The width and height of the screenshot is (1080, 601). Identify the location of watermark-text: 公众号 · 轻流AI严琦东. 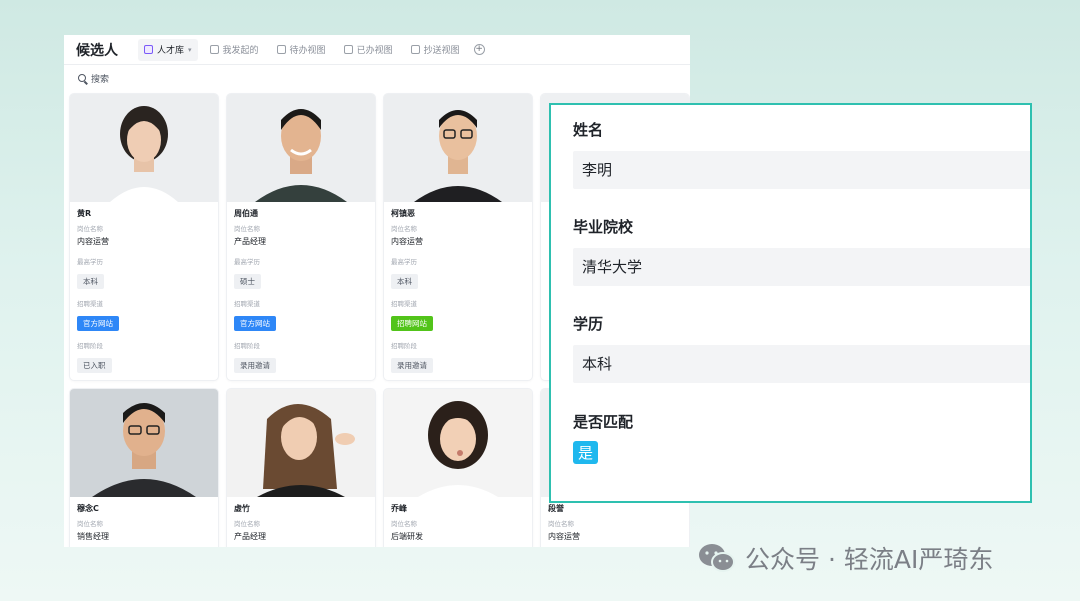
(869, 559).